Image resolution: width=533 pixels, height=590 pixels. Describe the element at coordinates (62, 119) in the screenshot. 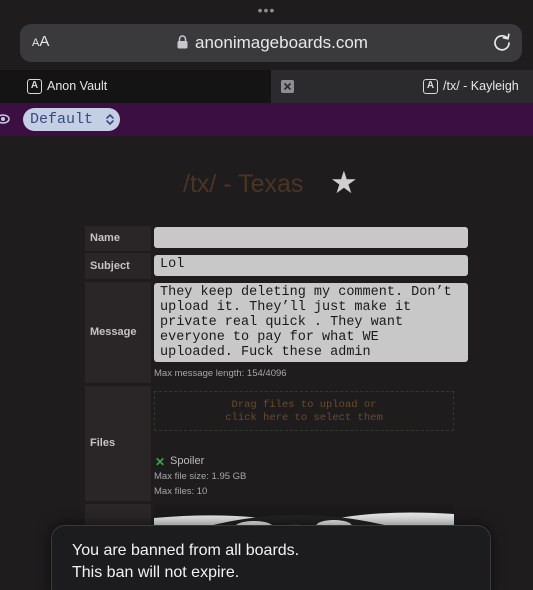

I see `theme-select-value: Default` at that location.